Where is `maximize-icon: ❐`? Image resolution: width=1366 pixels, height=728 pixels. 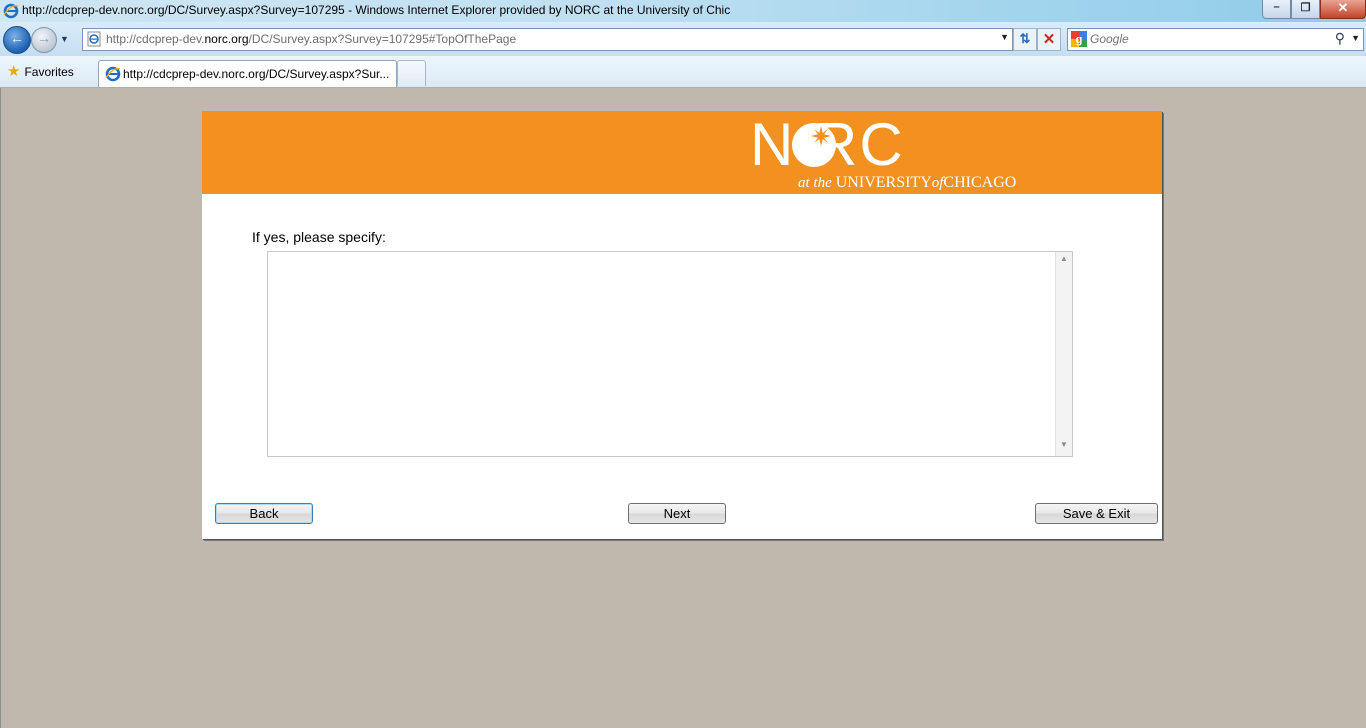 maximize-icon: ❐ is located at coordinates (1305, 8).